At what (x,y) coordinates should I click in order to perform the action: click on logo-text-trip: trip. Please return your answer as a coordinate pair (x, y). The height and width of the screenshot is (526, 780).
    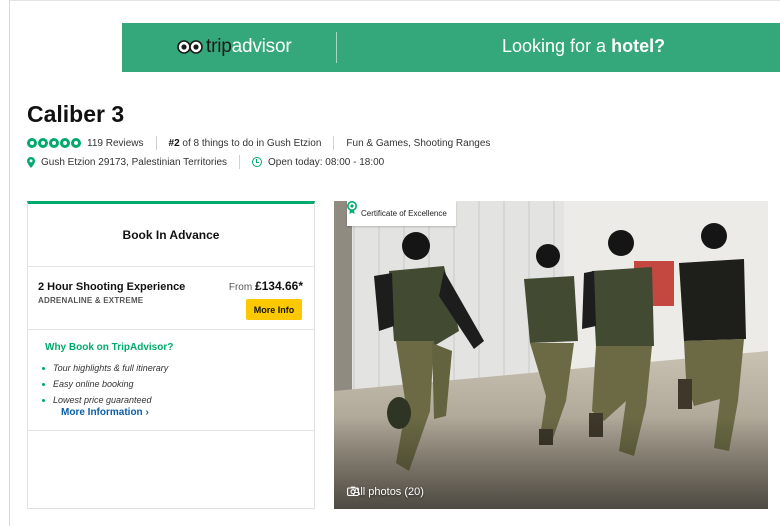
    Looking at the image, I should click on (219, 46).